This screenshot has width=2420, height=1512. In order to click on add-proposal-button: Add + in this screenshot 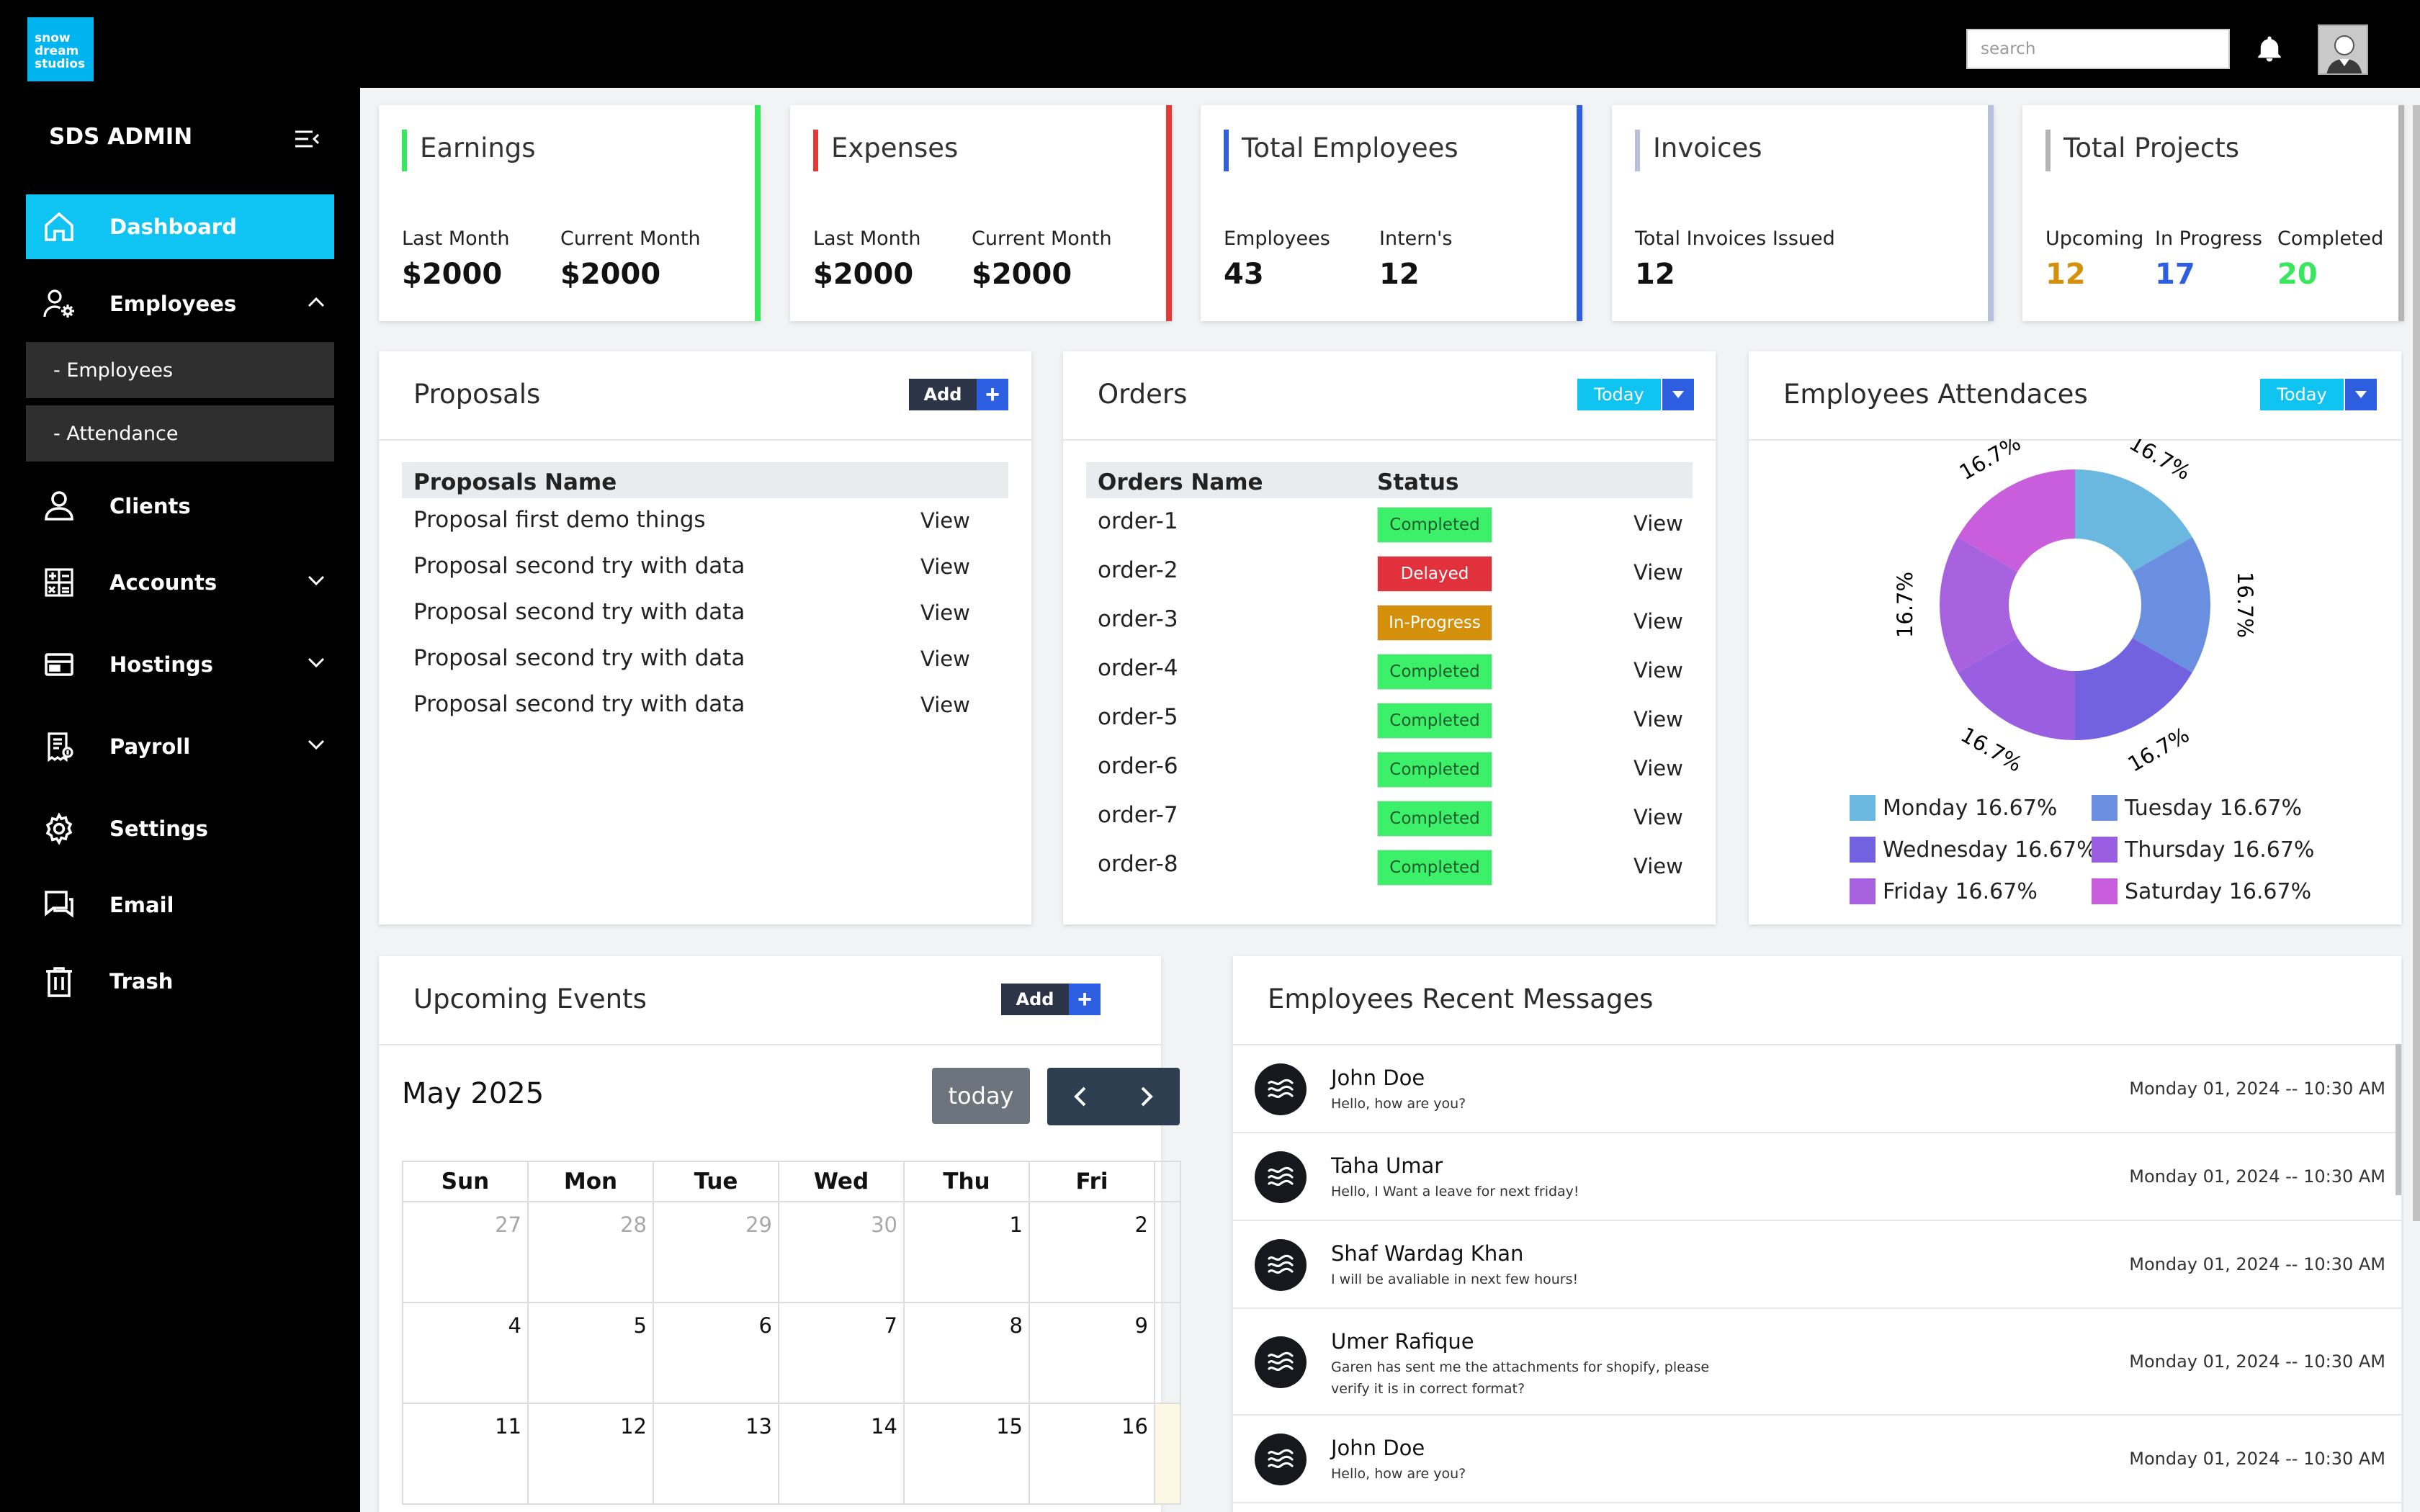, I will do `click(958, 394)`.